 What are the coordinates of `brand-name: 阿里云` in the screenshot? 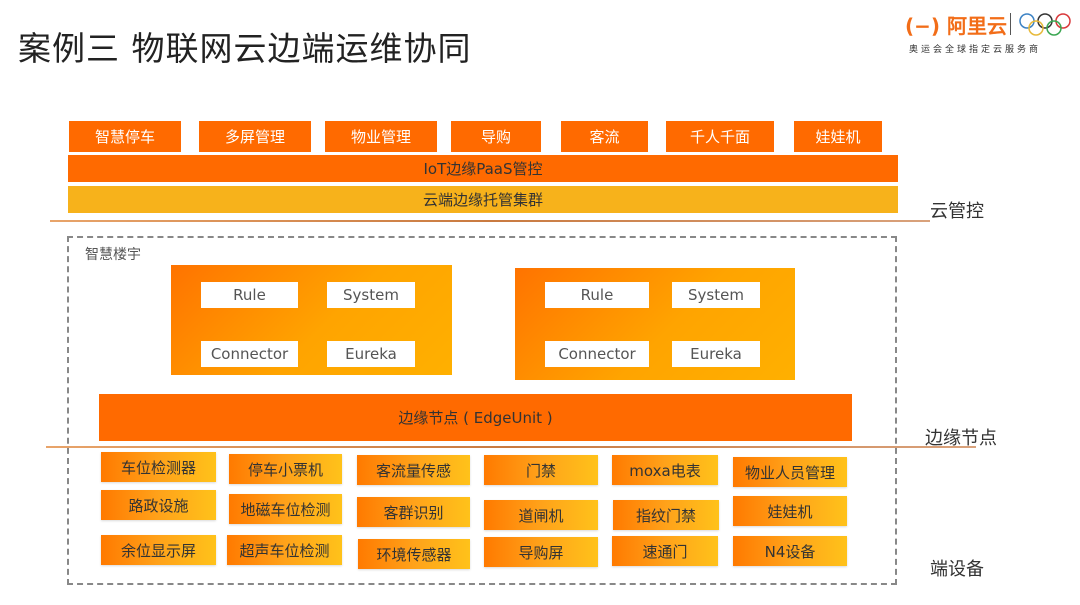 It's located at (977, 26).